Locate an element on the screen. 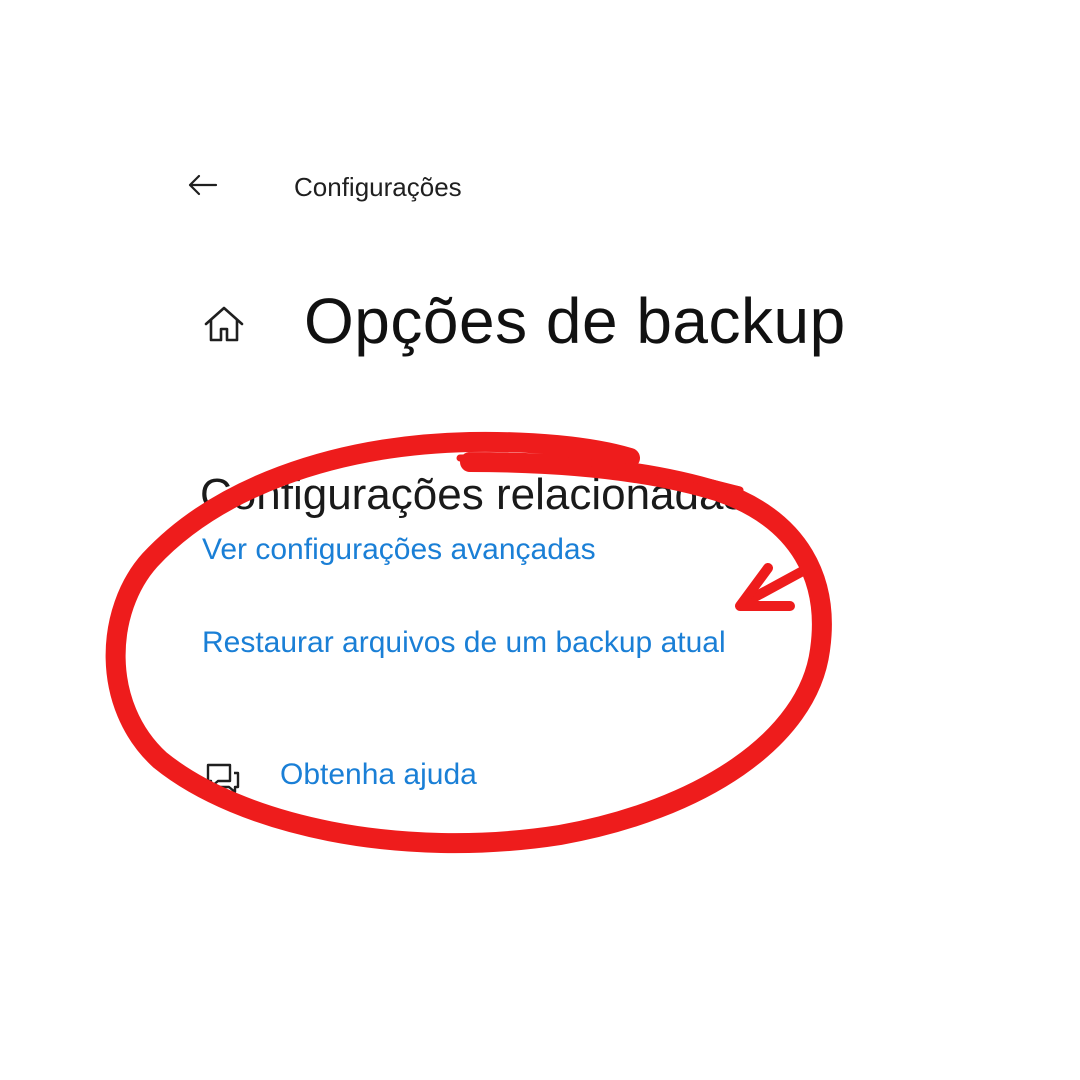  app-title: Configurações is located at coordinates (378, 187).